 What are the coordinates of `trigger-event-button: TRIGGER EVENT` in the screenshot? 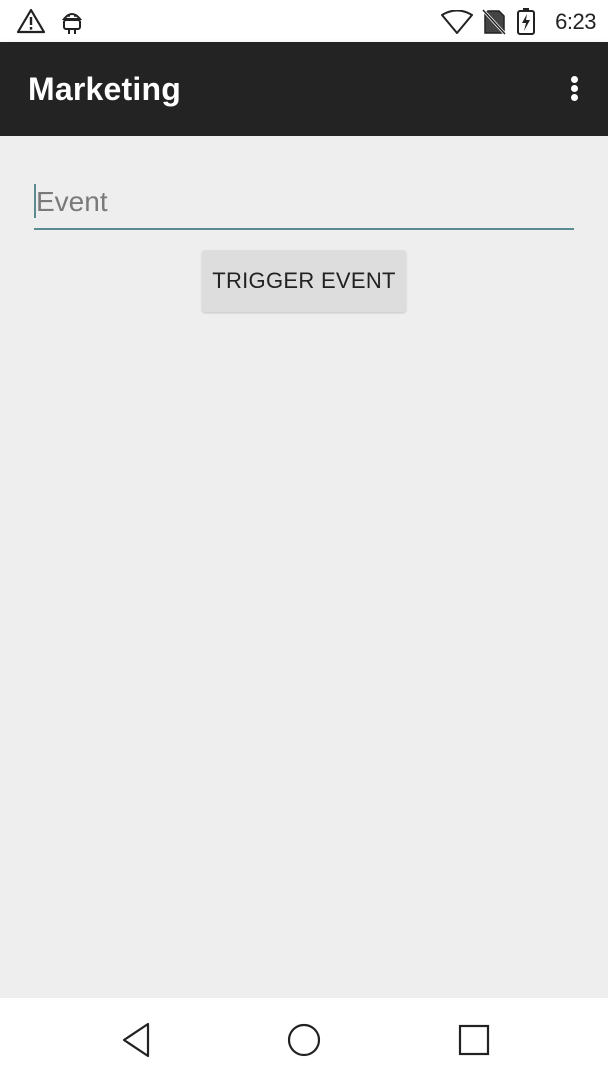 It's located at (304, 281).